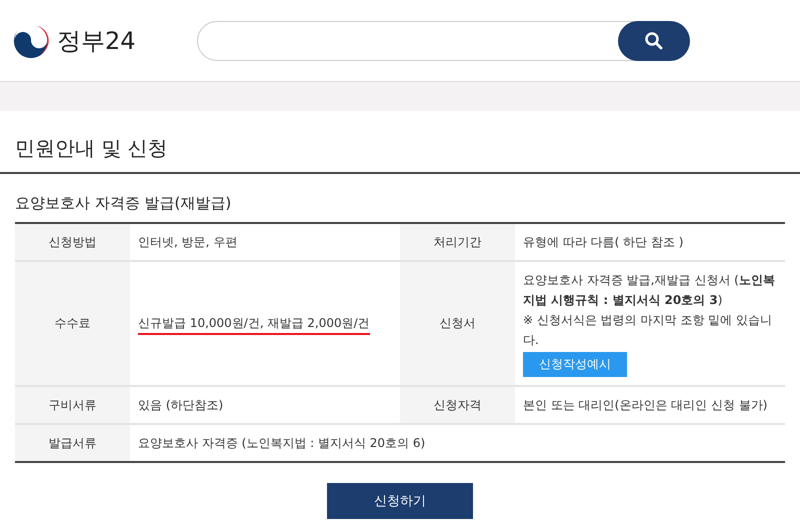  Describe the element at coordinates (123, 203) in the screenshot. I see `section-title: 요양보호사 자격증 발급(재발급)` at that location.